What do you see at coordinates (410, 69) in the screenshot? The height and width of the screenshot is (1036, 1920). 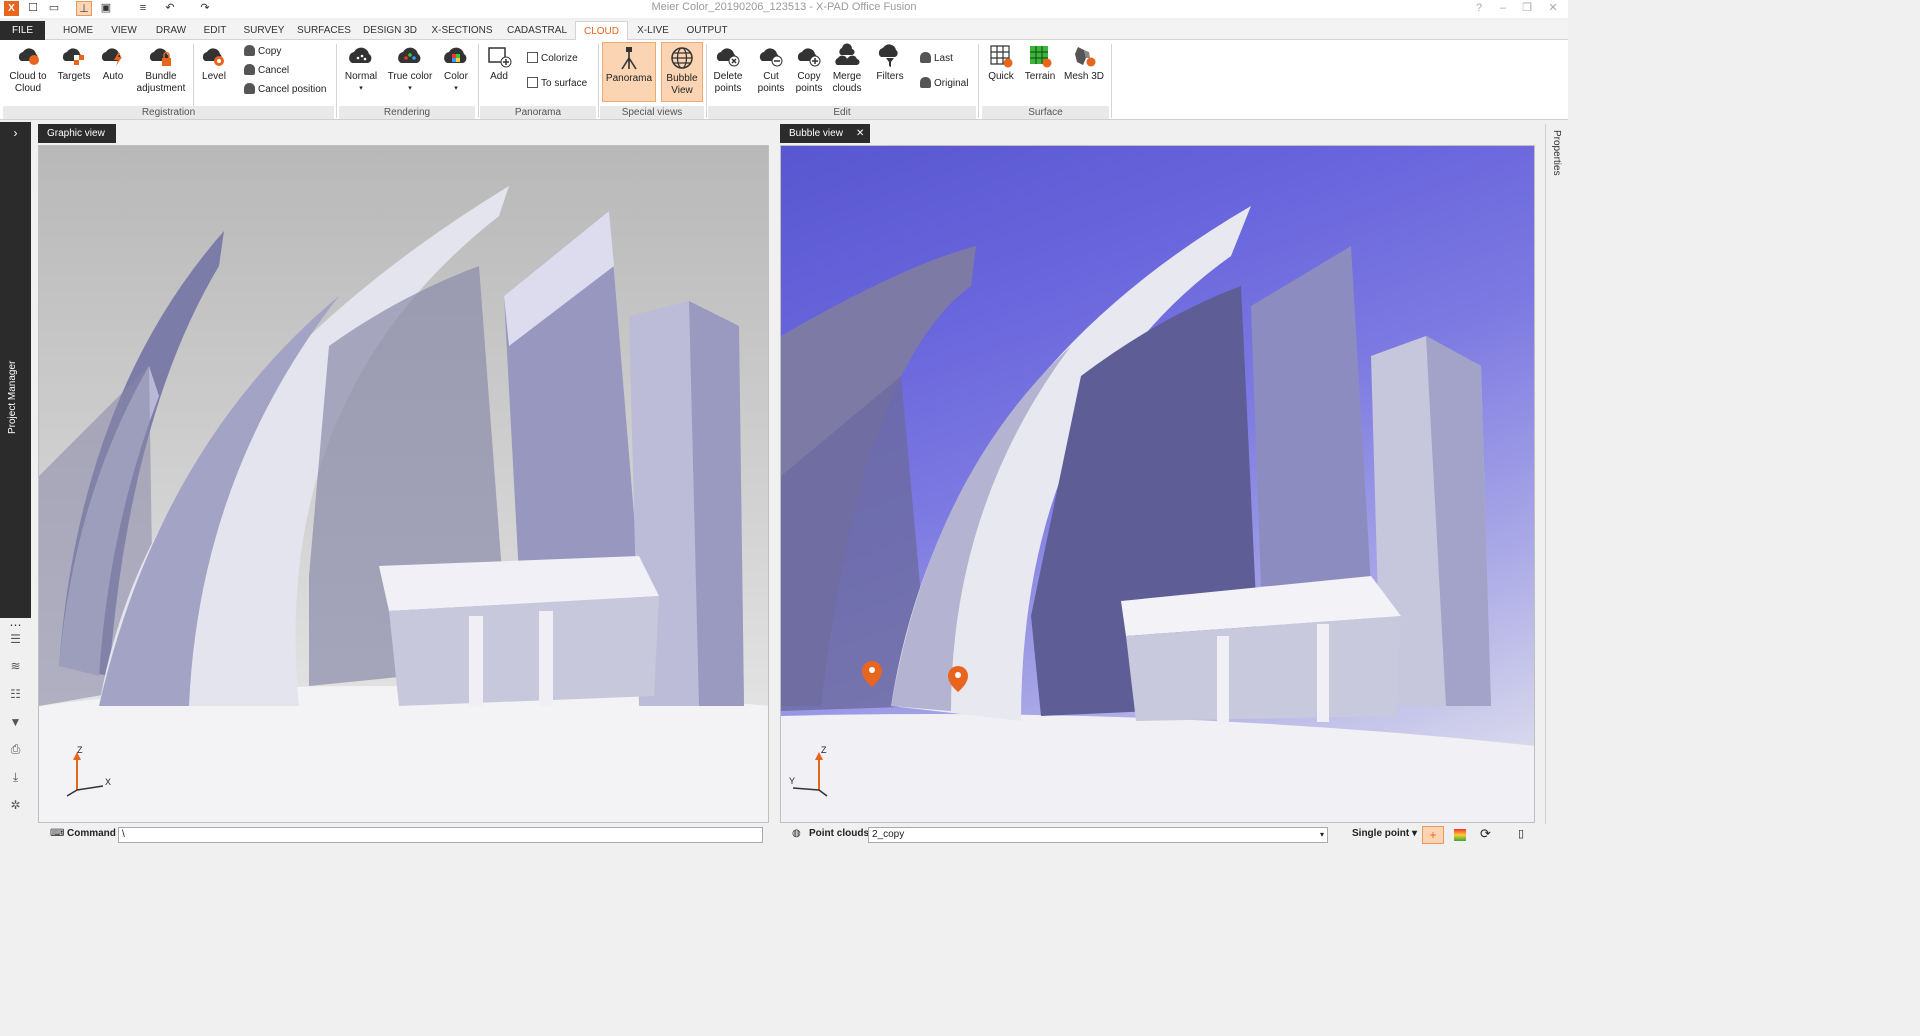 I see `true-color-button: True color ▾` at bounding box center [410, 69].